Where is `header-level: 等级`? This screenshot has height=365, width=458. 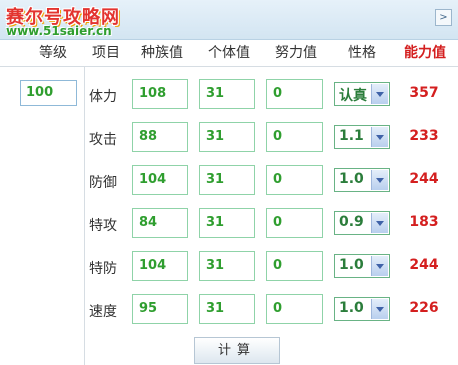
header-level: 等级 is located at coordinates (53, 53).